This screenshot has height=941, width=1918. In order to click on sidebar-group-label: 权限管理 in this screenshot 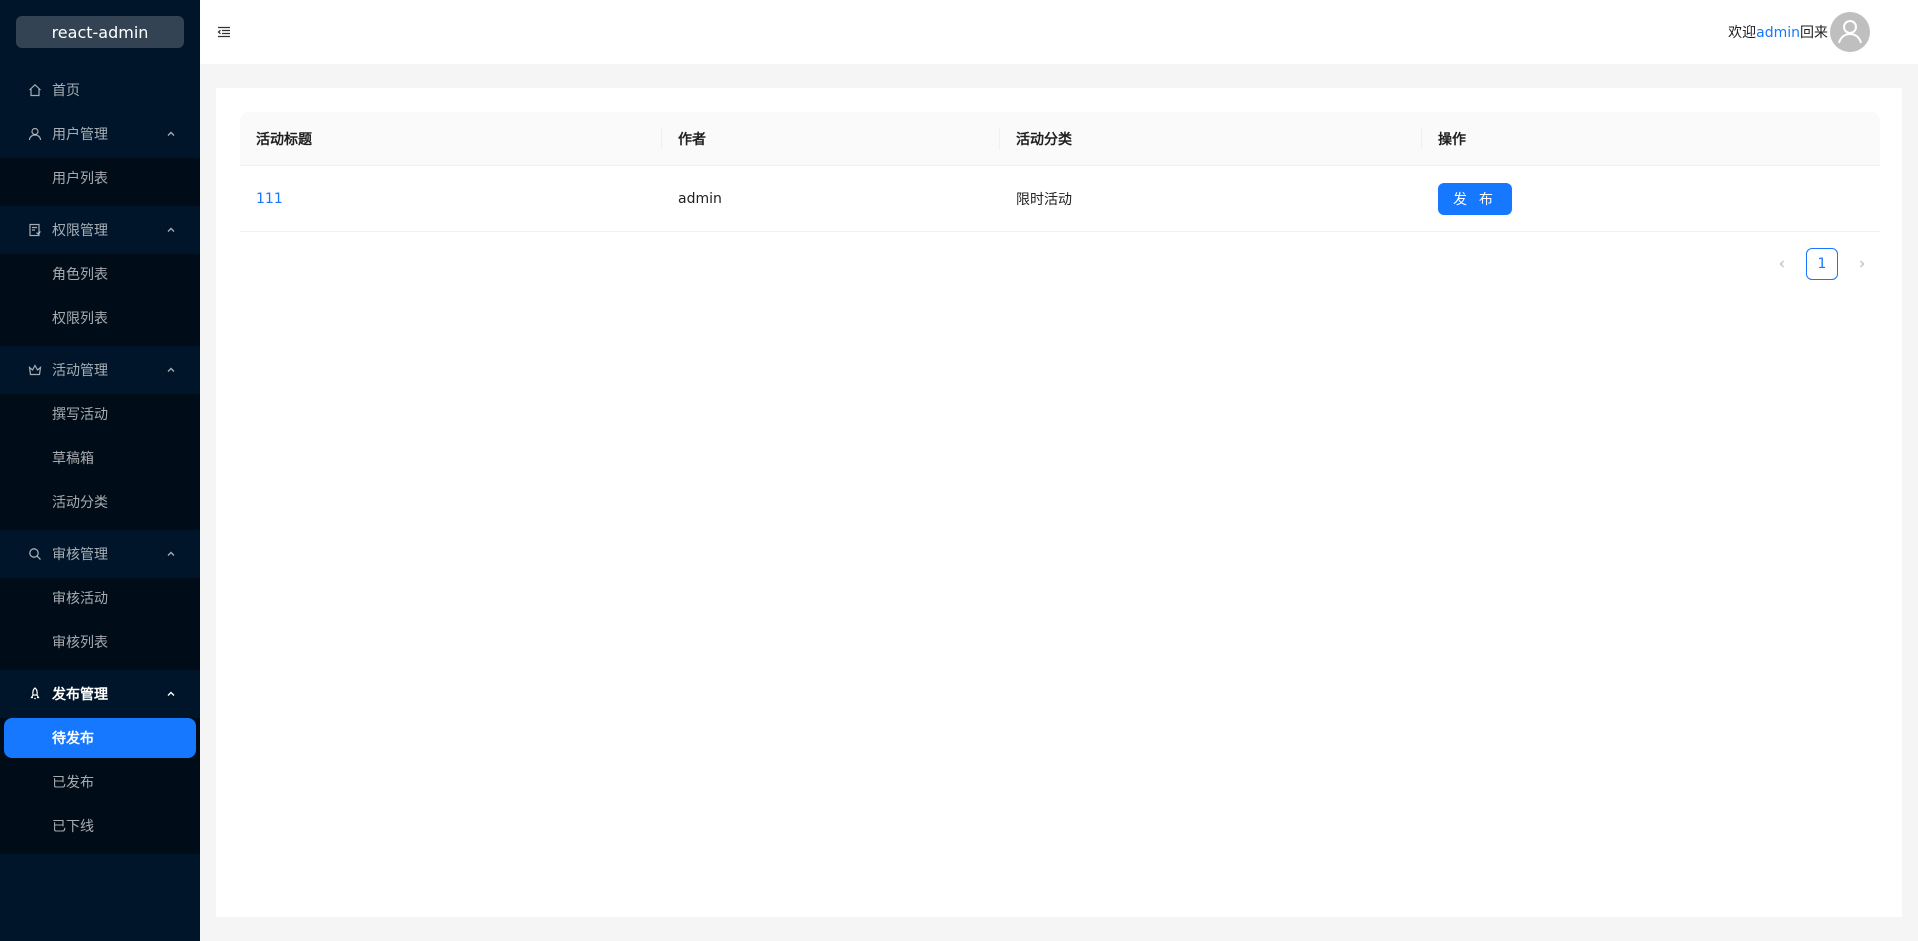, I will do `click(80, 231)`.